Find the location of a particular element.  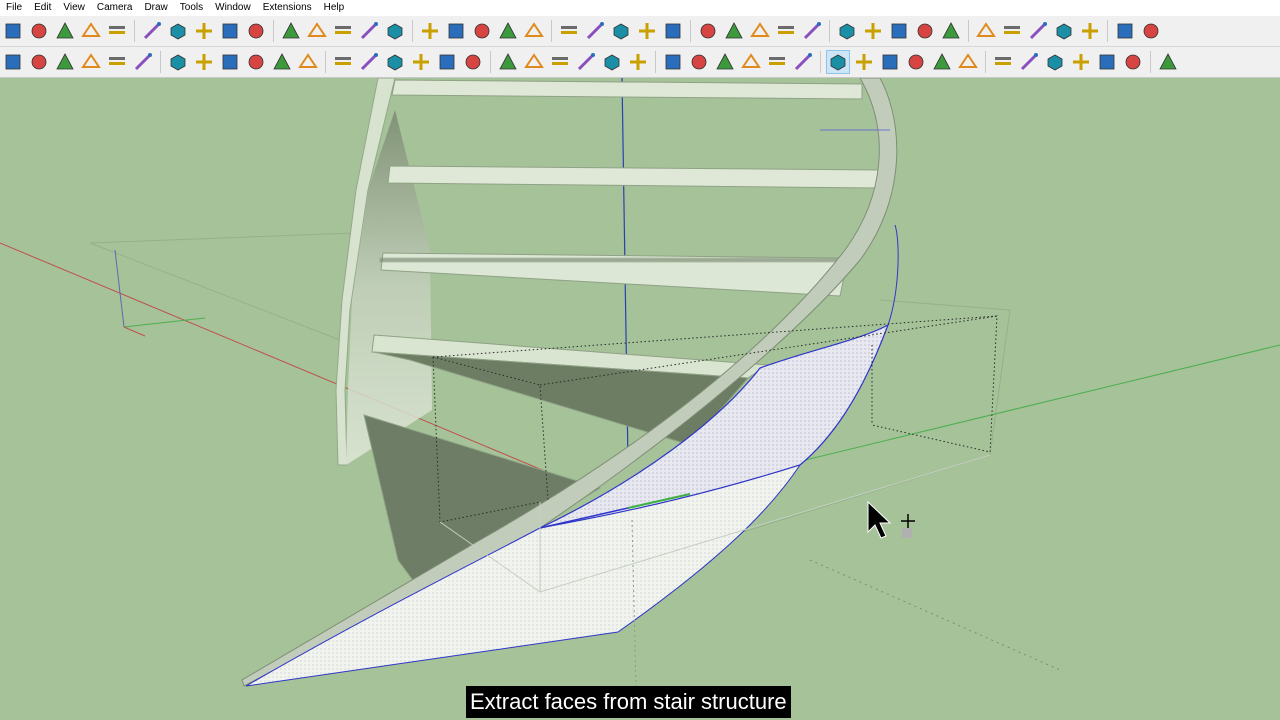

leaf-shape-icon is located at coordinates (308, 62).